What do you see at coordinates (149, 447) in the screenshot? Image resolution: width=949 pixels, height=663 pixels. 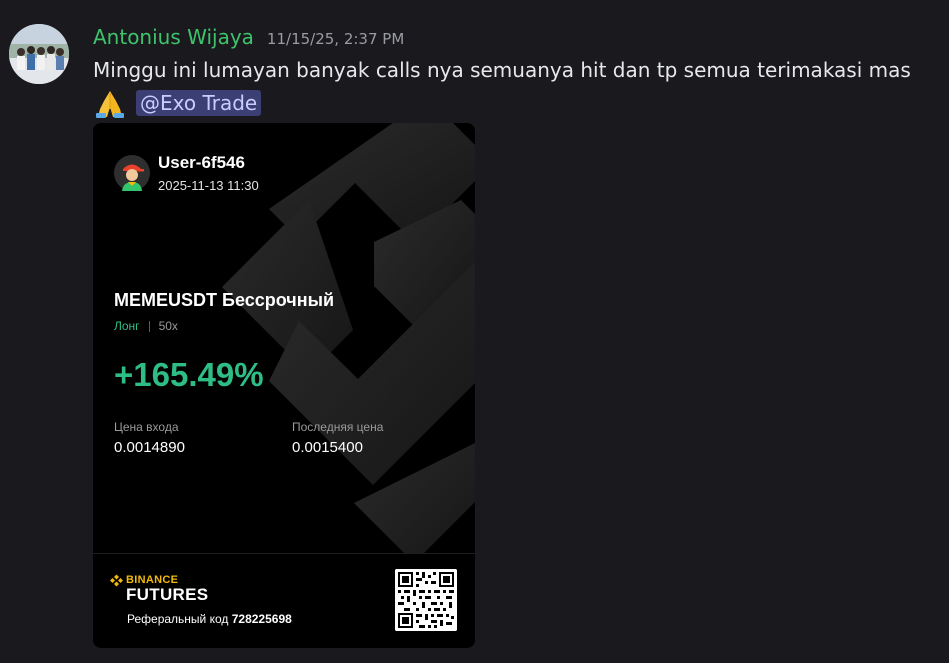 I see `entry-price-value: 0.0014890` at bounding box center [149, 447].